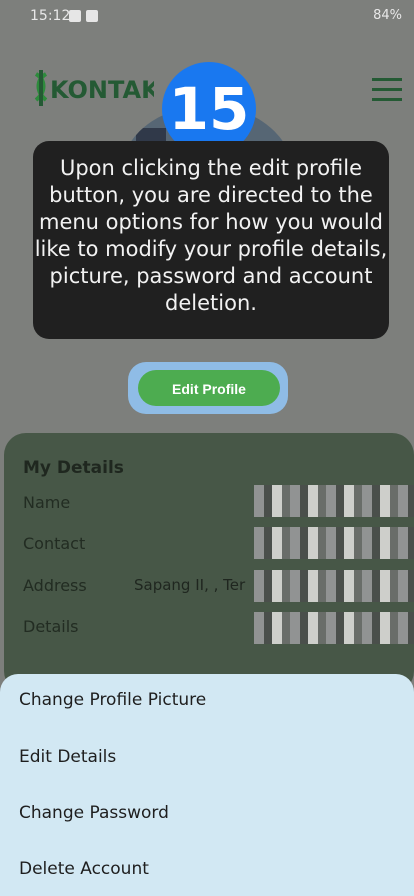  Describe the element at coordinates (387, 89) in the screenshot. I see `hamburger-menu-icon` at that location.